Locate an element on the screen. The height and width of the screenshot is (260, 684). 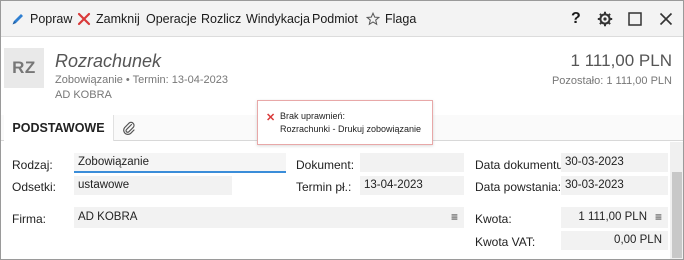
pencil-icon is located at coordinates (17, 19).